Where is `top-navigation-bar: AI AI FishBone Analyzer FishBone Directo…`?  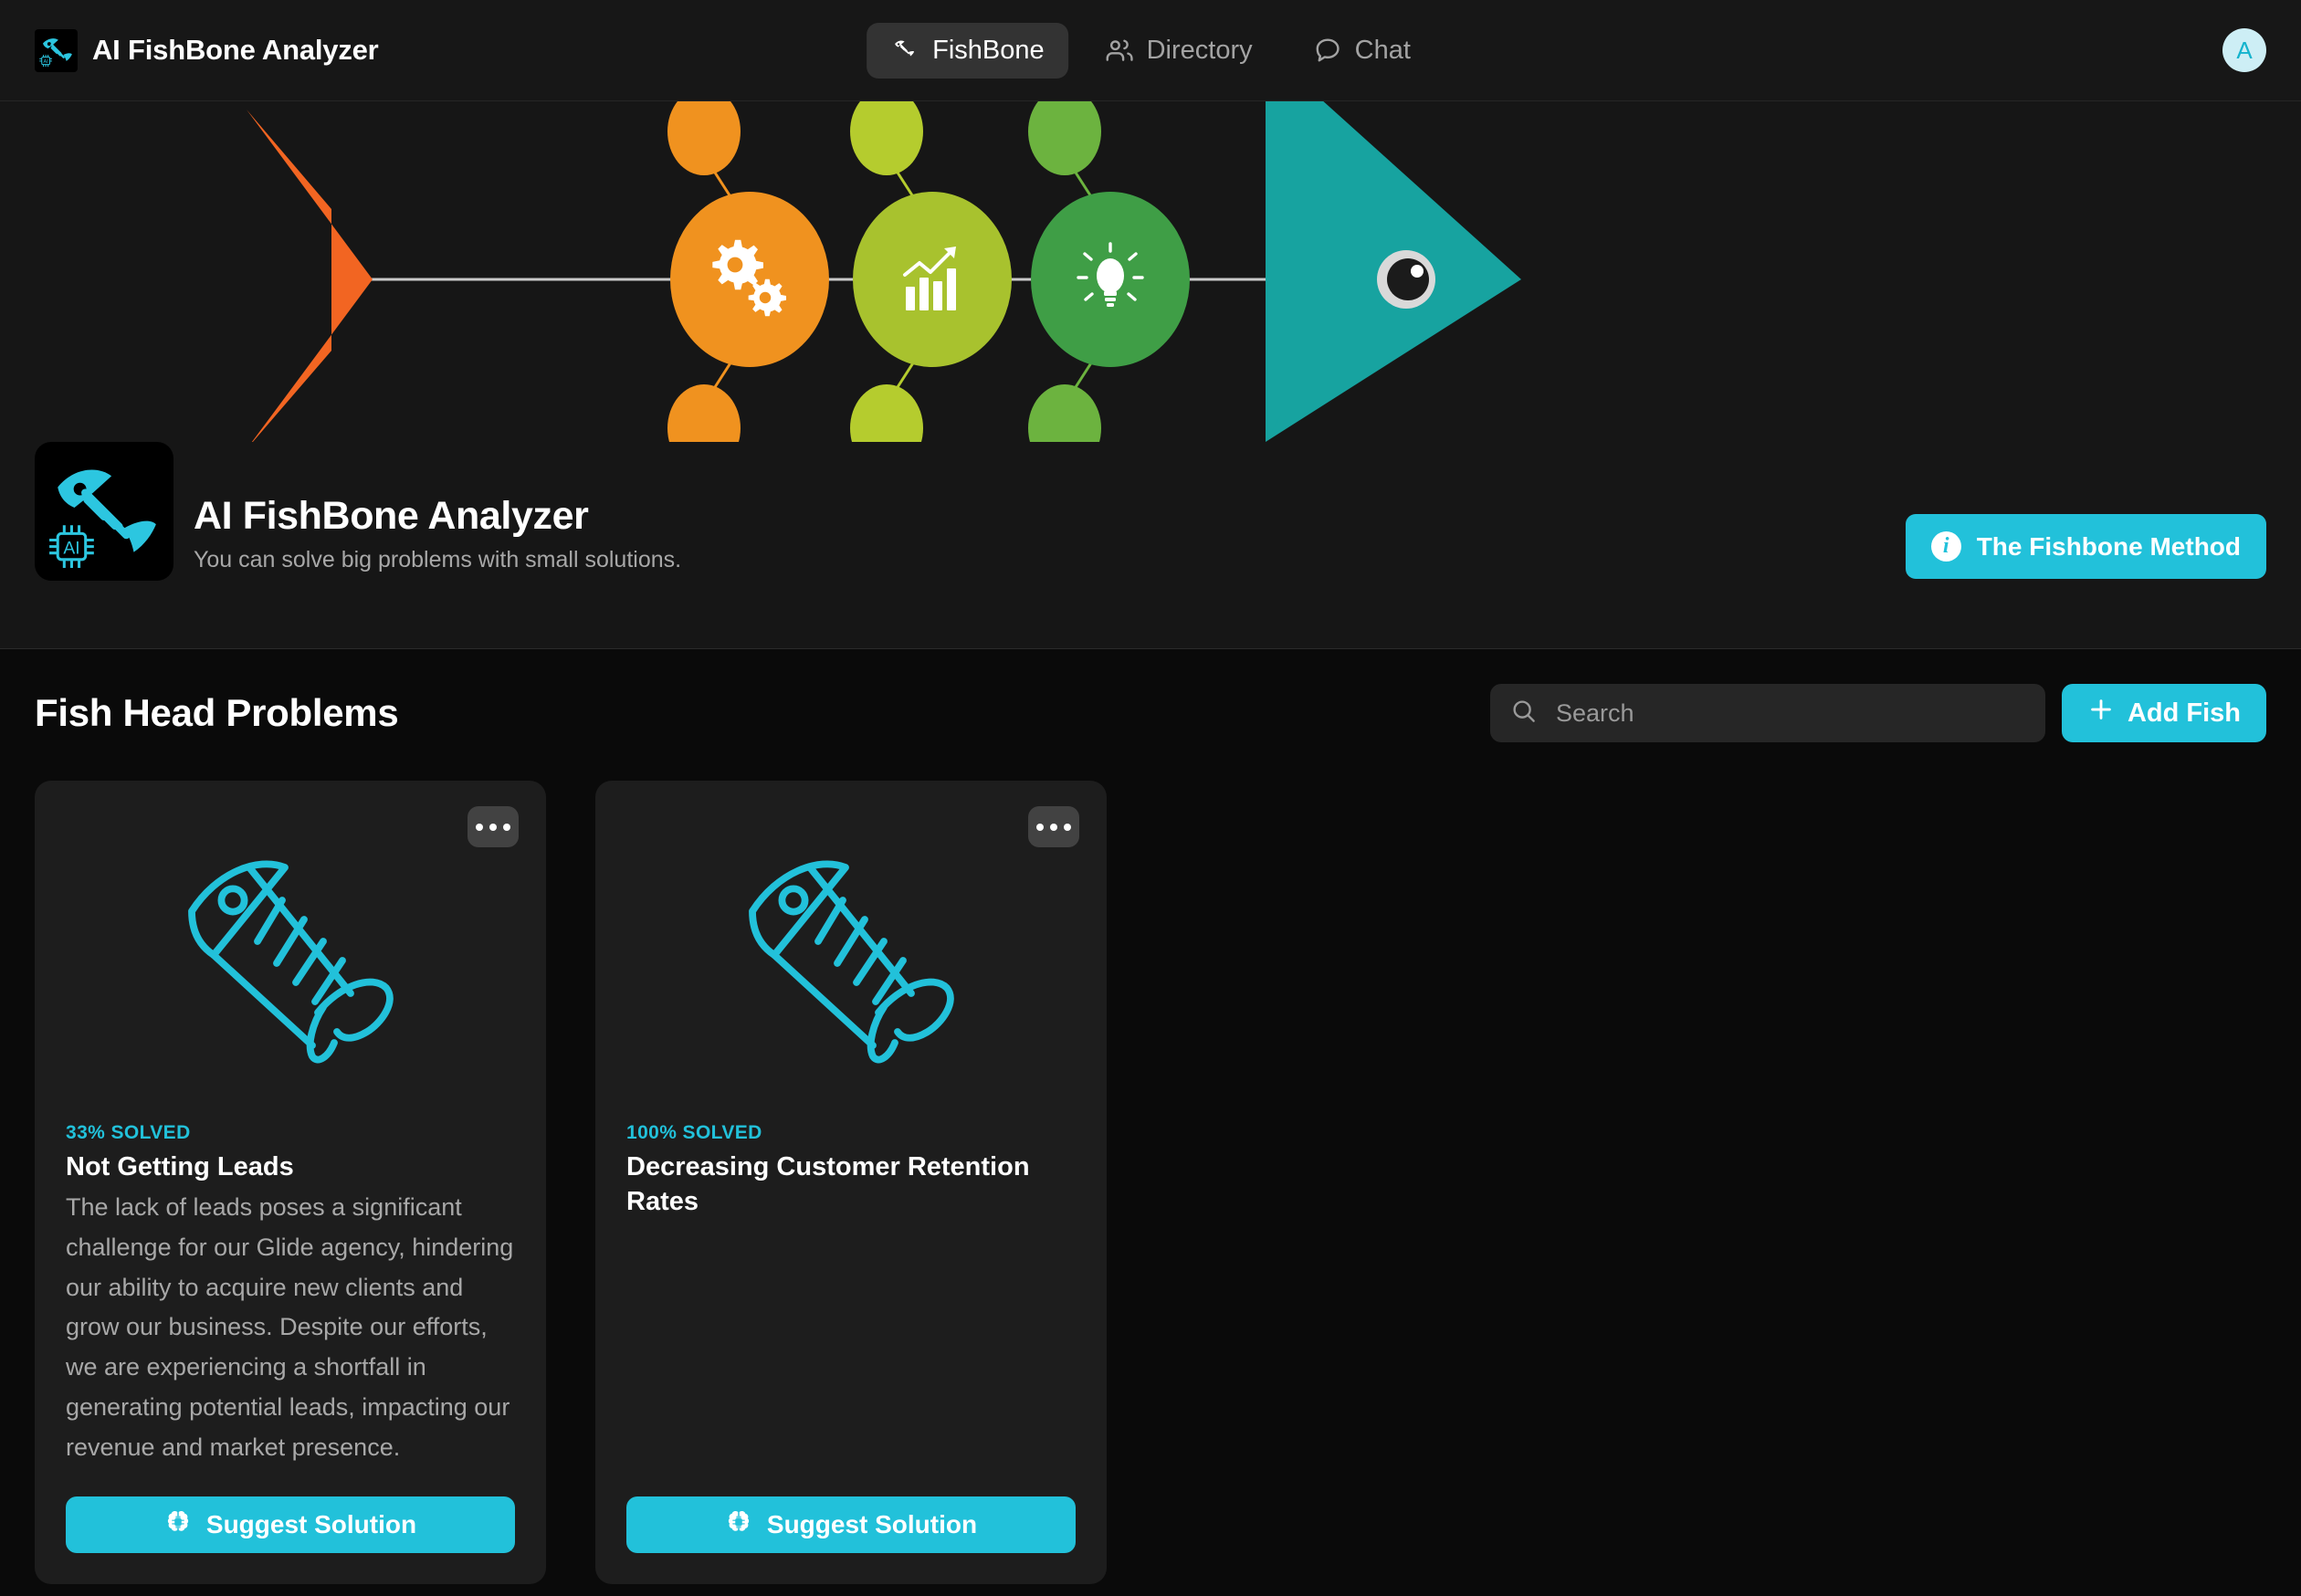
top-navigation-bar: AI AI FishBone Analyzer FishBone Directo… is located at coordinates (1150, 51).